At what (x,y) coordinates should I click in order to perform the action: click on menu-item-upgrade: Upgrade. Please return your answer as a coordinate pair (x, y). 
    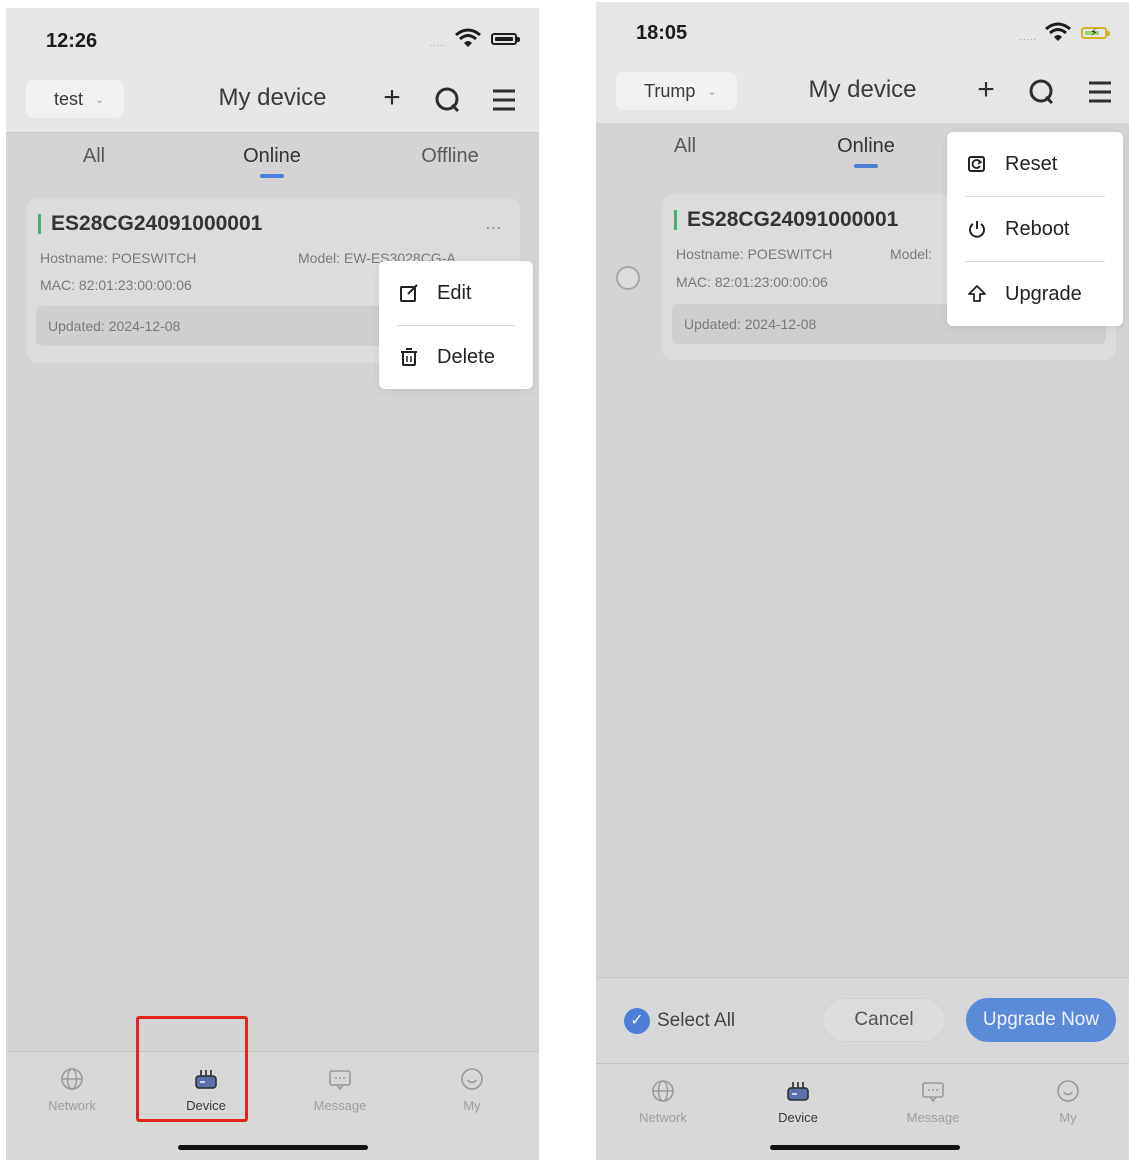
    Looking at the image, I should click on (1035, 294).